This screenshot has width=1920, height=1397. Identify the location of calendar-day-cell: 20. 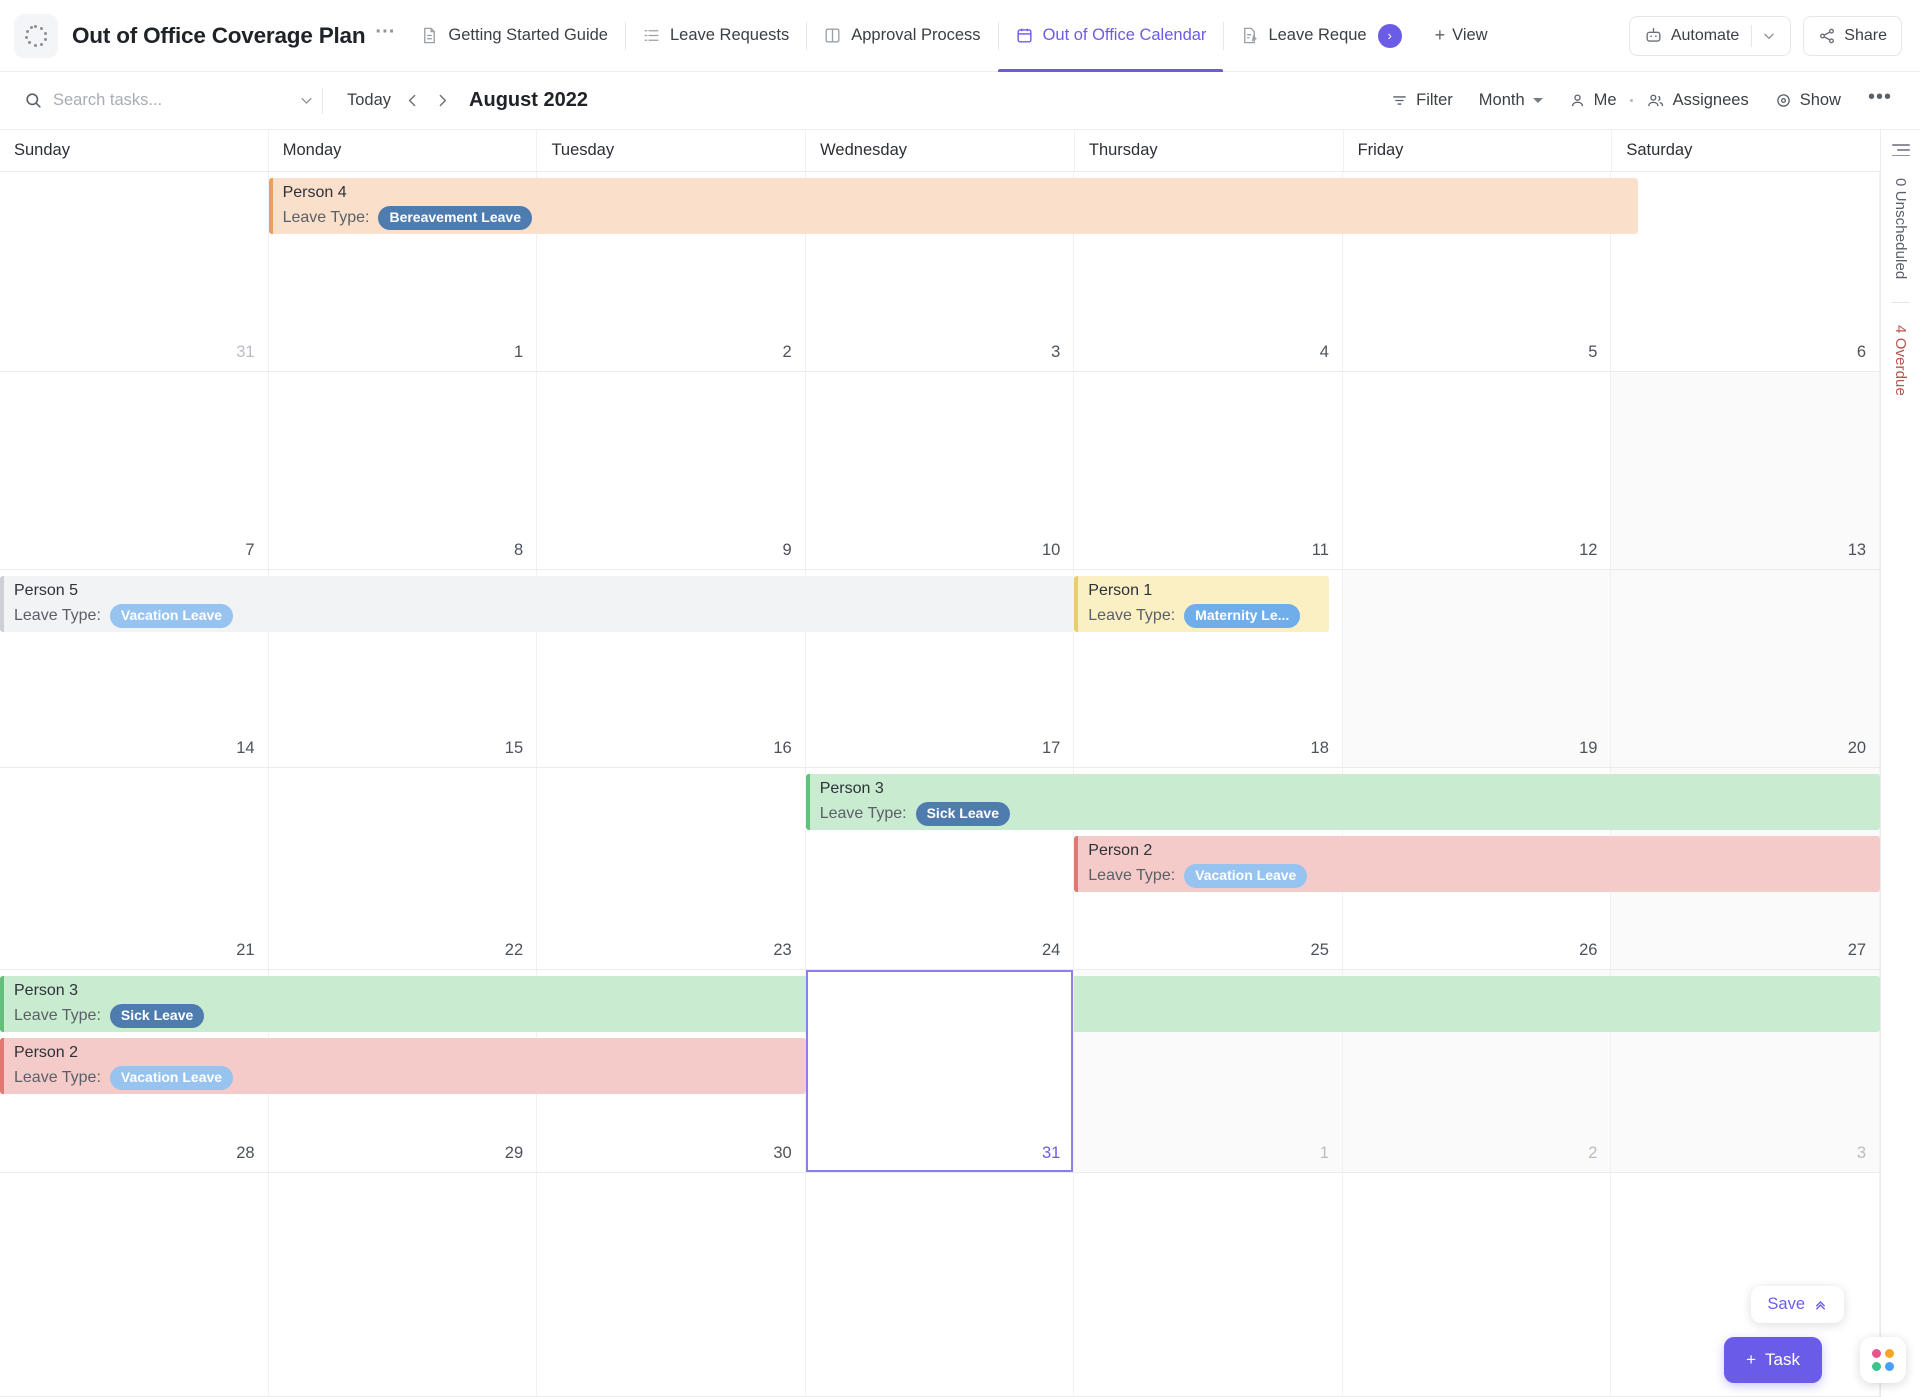
(1746, 668).